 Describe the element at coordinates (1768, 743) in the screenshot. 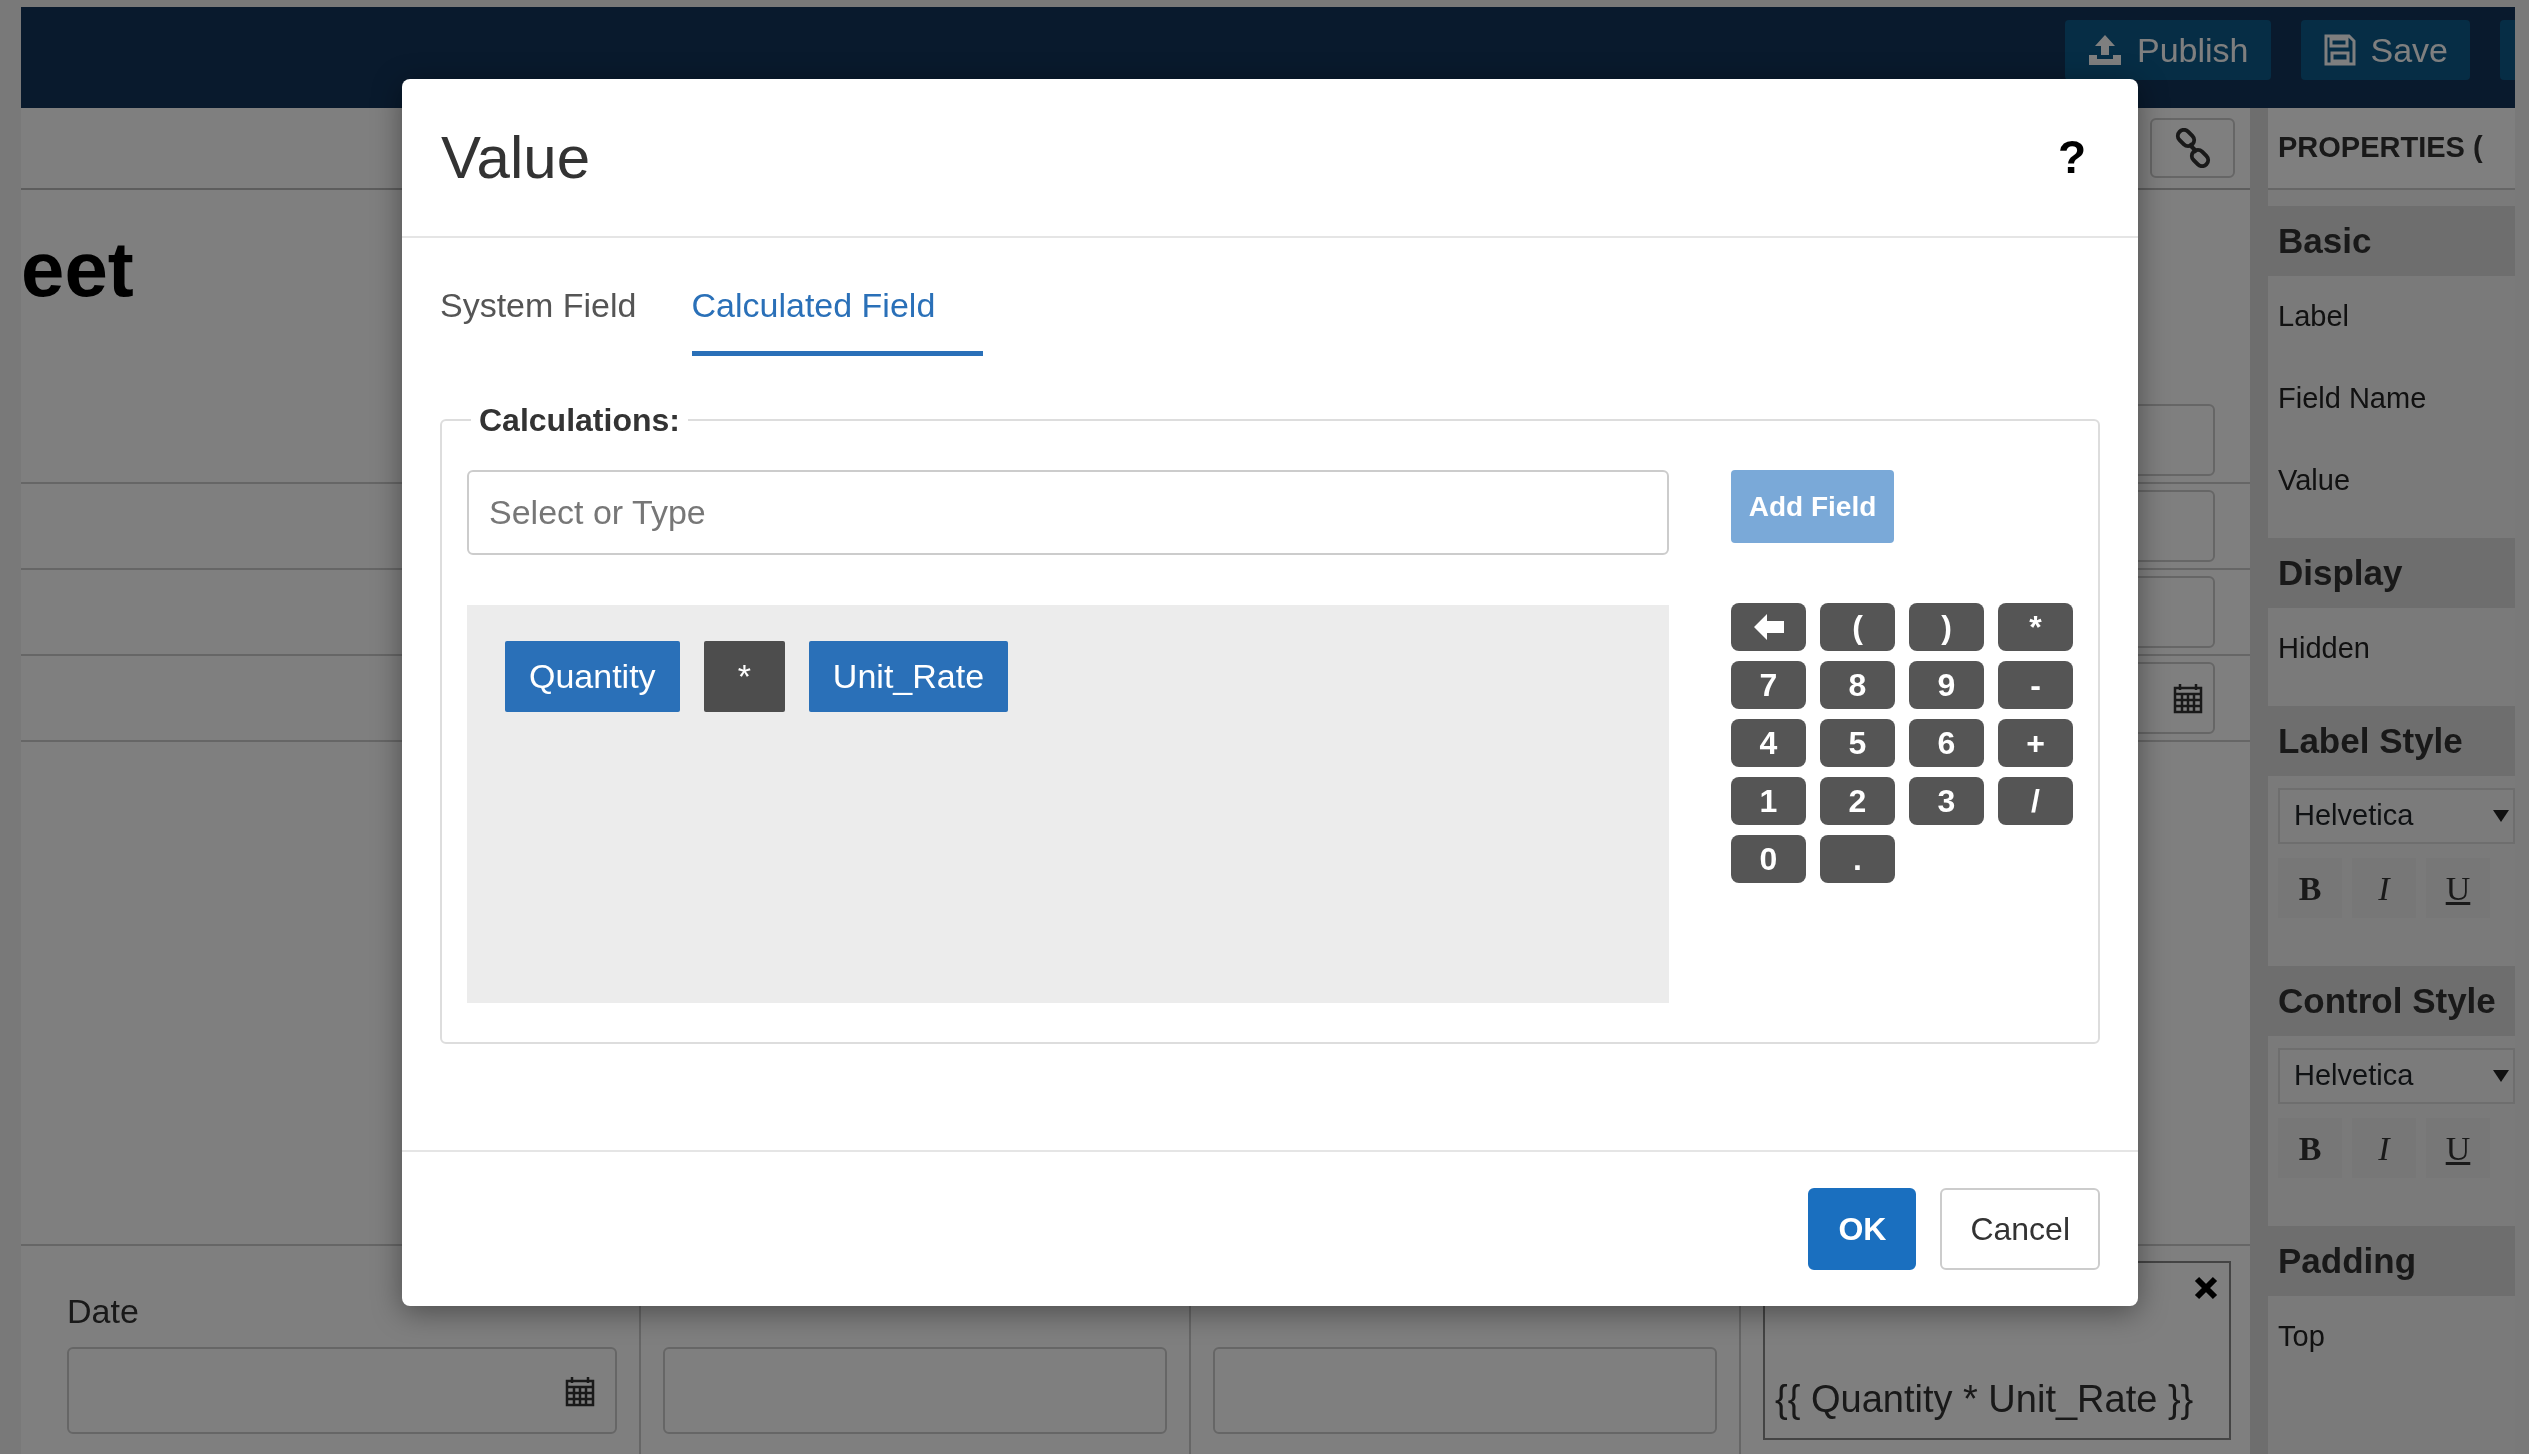

I see `keypad-key: 4` at that location.